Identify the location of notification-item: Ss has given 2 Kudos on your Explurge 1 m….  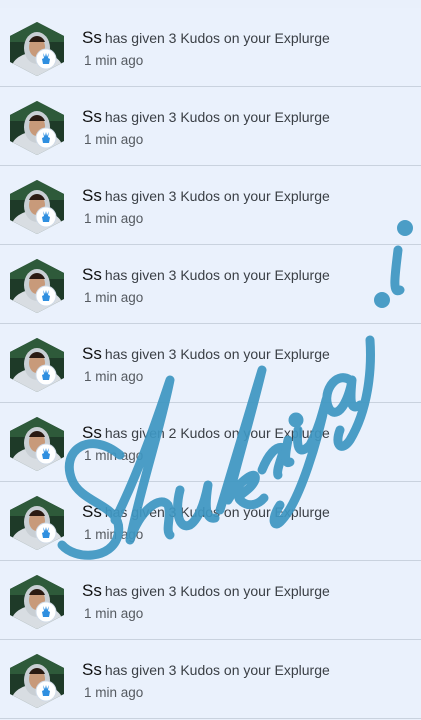
(210, 442).